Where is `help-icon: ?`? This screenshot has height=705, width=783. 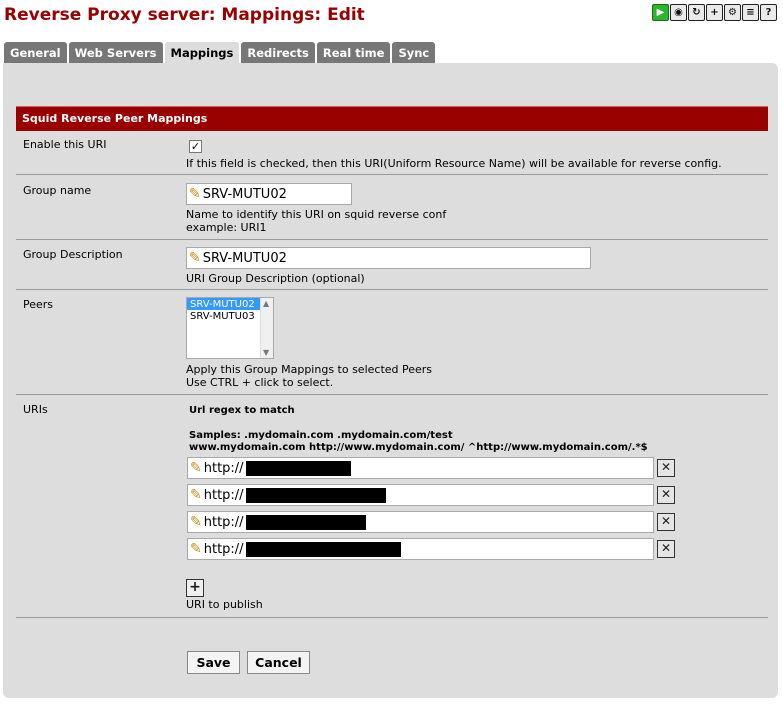 help-icon: ? is located at coordinates (768, 12).